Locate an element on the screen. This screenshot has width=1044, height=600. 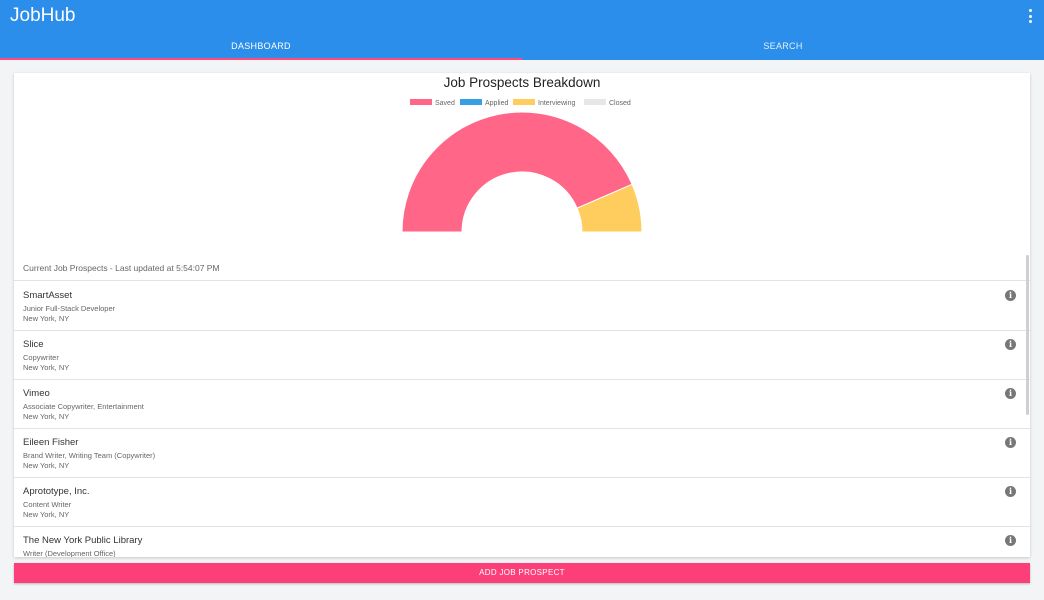
list-scrollbar is located at coordinates (1027, 335).